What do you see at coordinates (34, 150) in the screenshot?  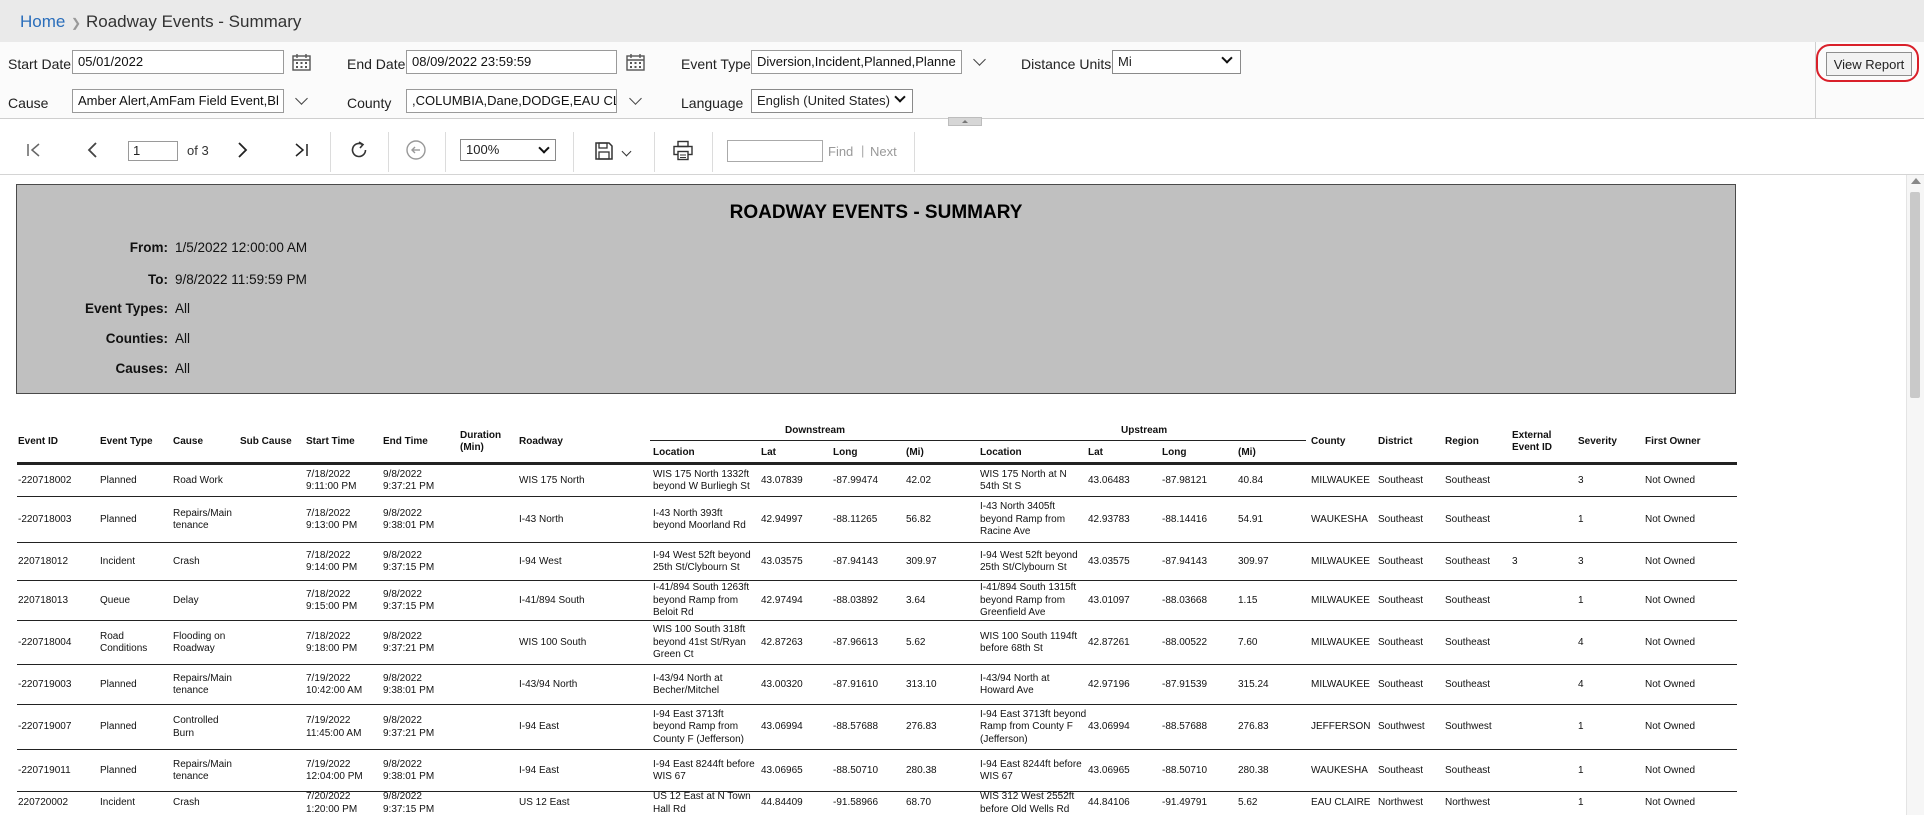 I see `first-page-icon` at bounding box center [34, 150].